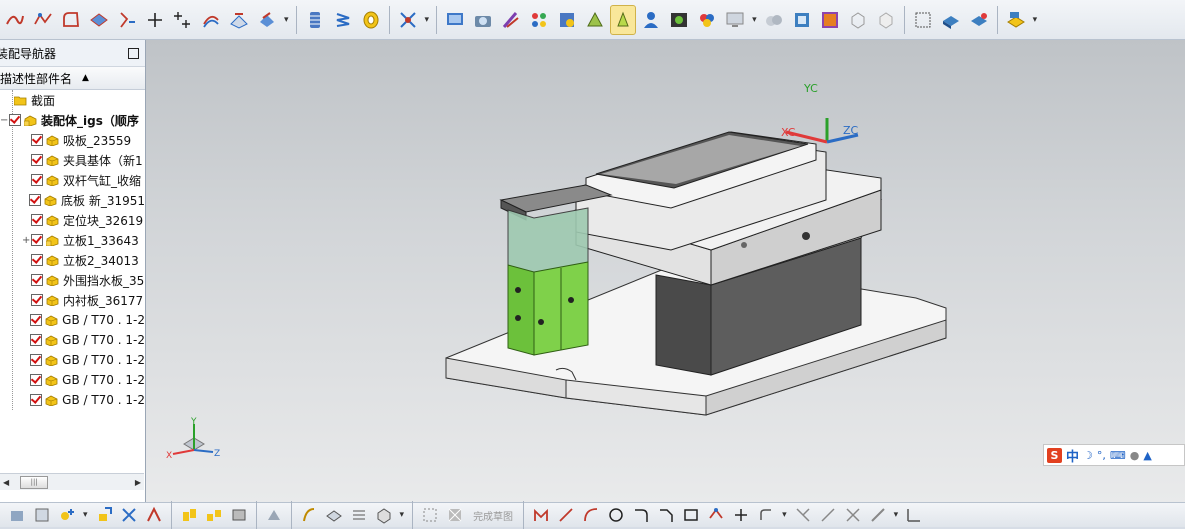 The image size is (1185, 529). I want to click on scroll-thumb: |||, so click(34, 482).